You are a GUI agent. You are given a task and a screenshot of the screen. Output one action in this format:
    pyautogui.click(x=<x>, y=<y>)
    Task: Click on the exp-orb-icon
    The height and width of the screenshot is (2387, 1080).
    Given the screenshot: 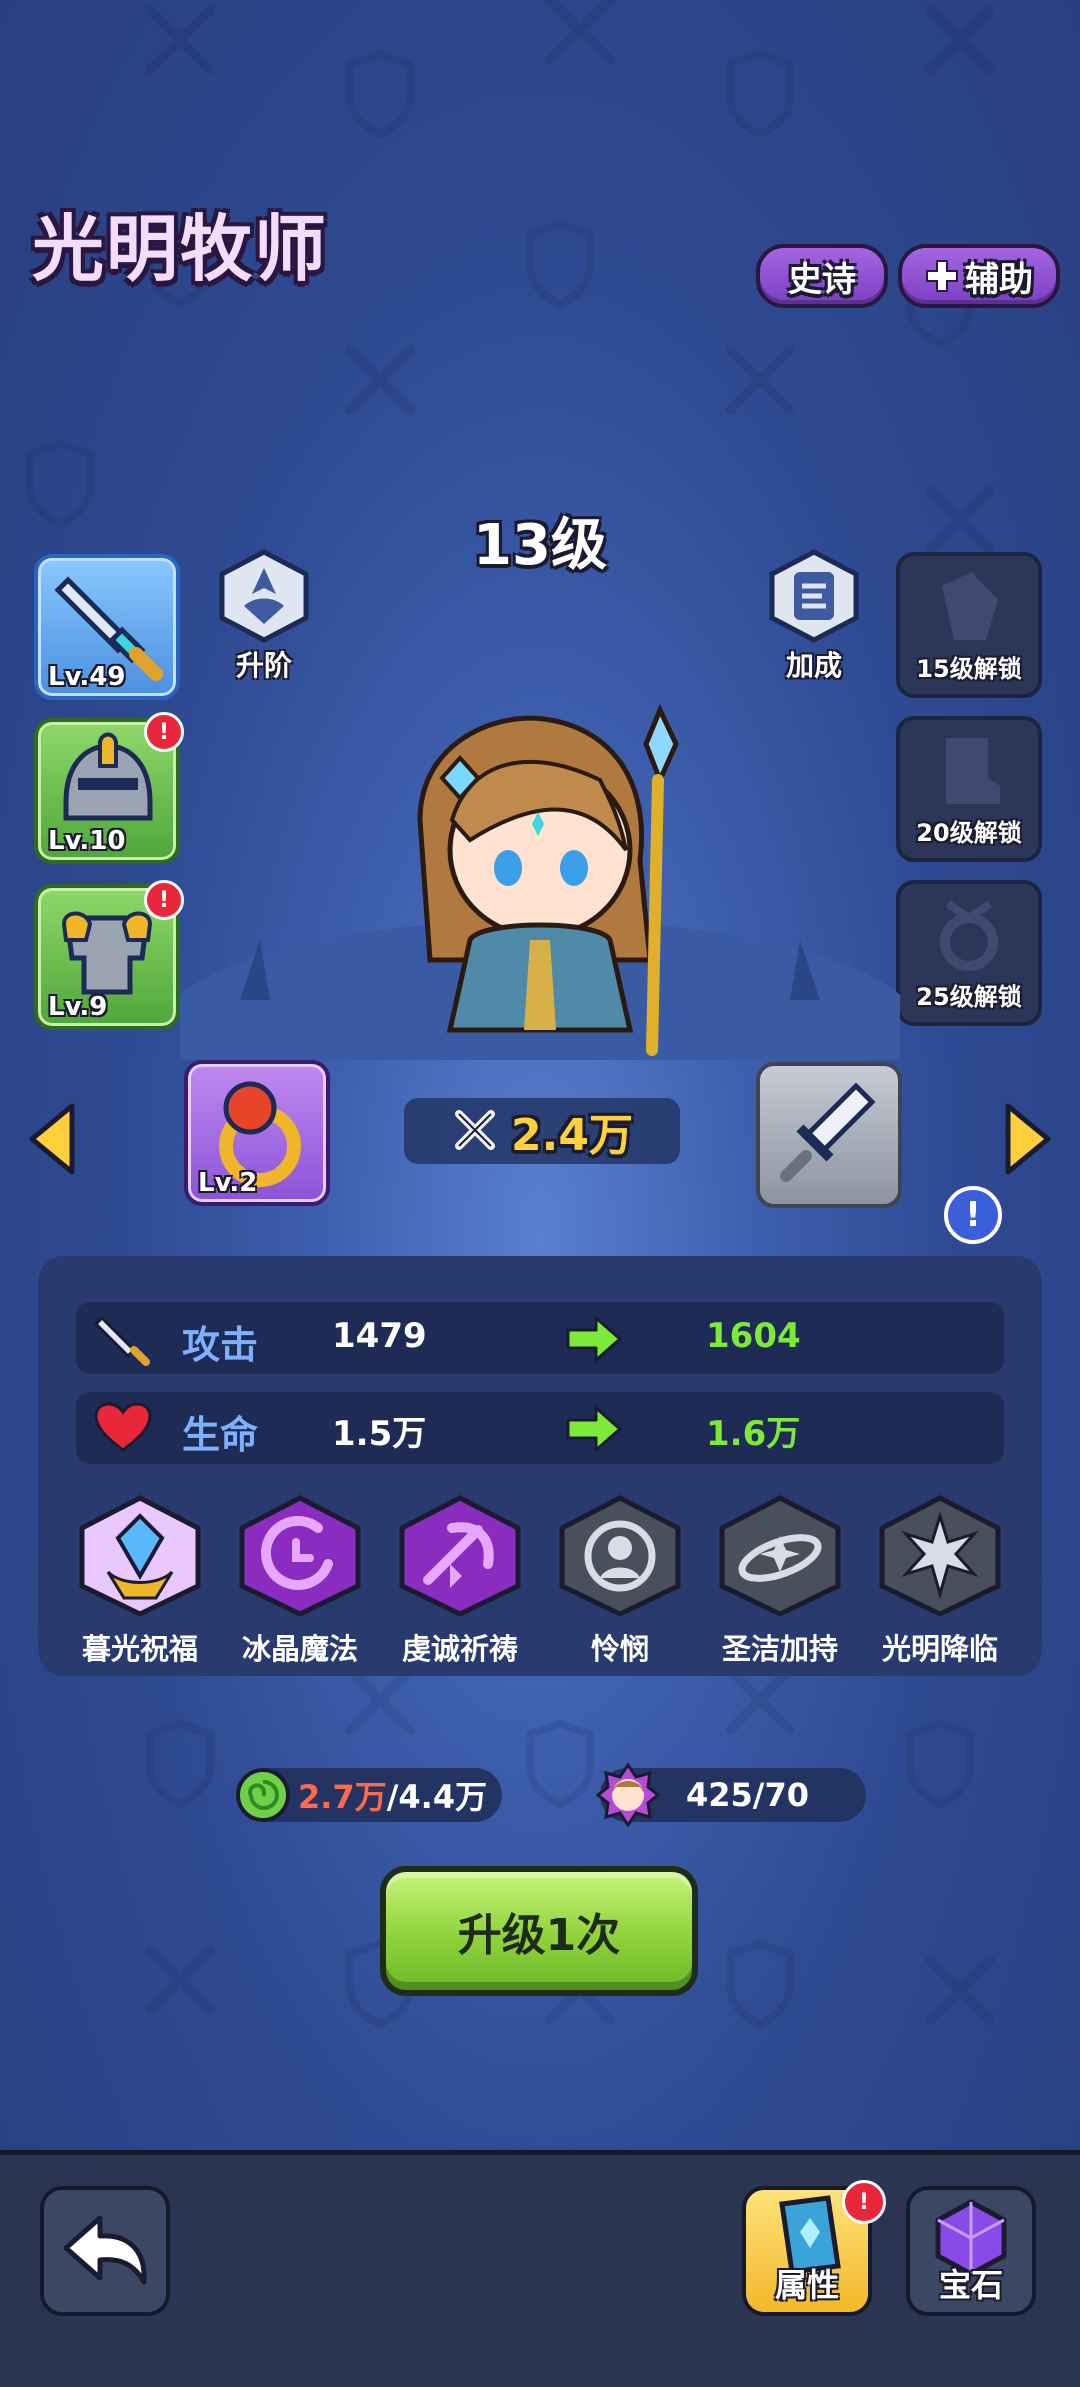 What is the action you would take?
    pyautogui.click(x=263, y=1795)
    